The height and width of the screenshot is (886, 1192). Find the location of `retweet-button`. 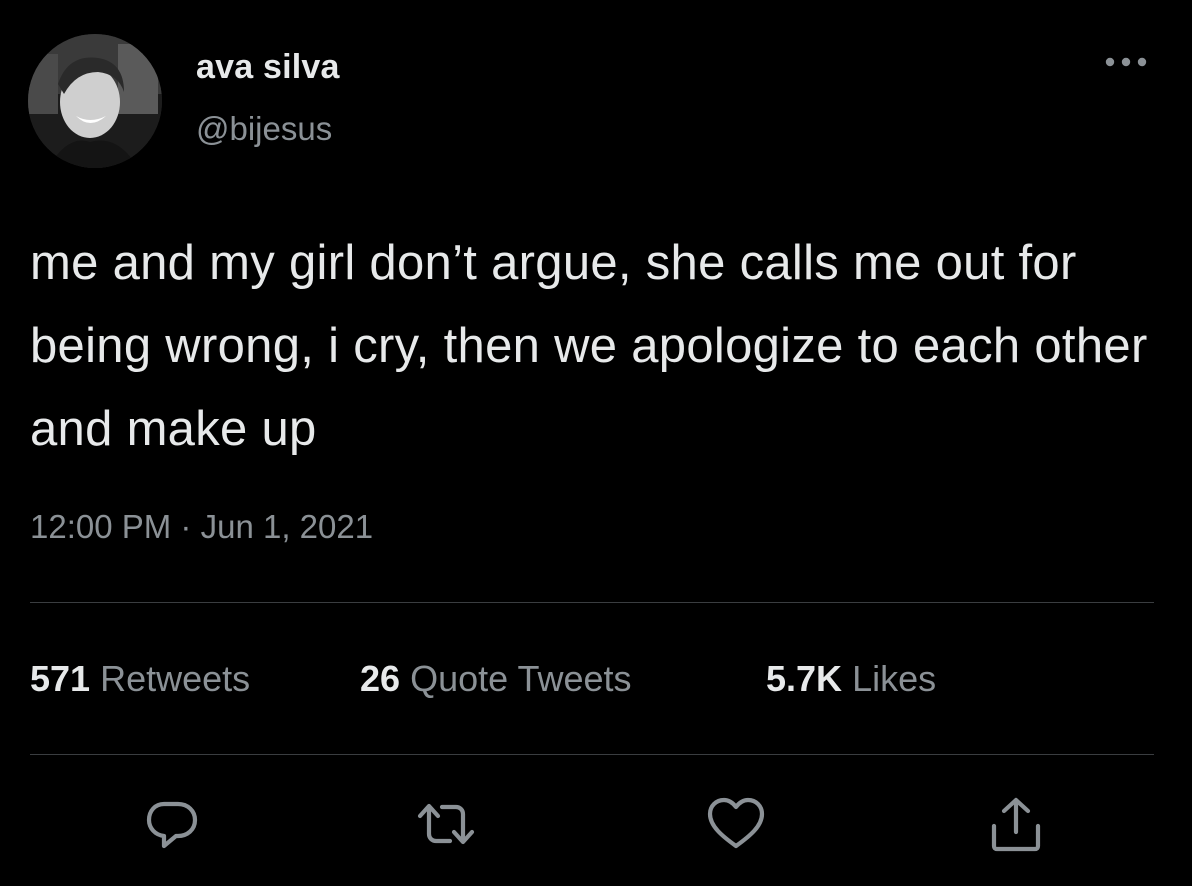

retweet-button is located at coordinates (446, 824).